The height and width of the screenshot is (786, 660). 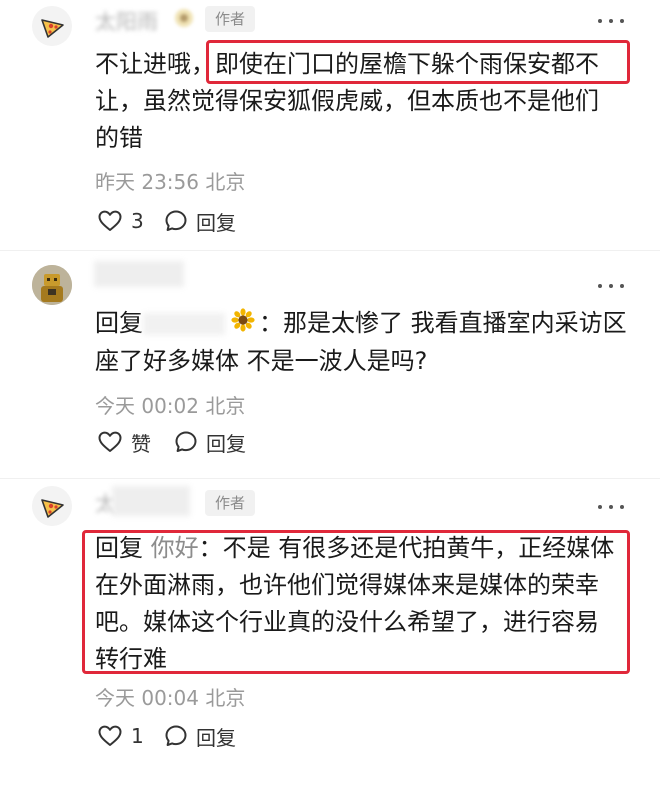 What do you see at coordinates (137, 736) in the screenshot?
I see `like-count: 1` at bounding box center [137, 736].